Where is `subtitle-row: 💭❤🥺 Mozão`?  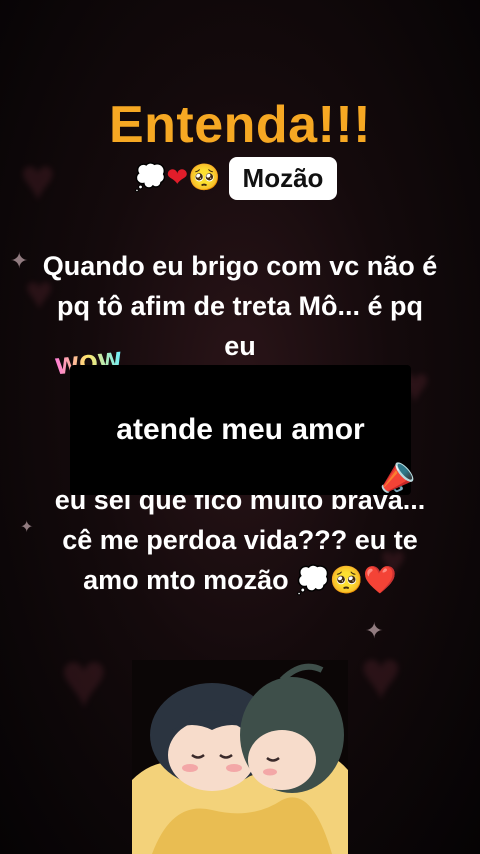 subtitle-row: 💭❤🥺 Mozão is located at coordinates (236, 178).